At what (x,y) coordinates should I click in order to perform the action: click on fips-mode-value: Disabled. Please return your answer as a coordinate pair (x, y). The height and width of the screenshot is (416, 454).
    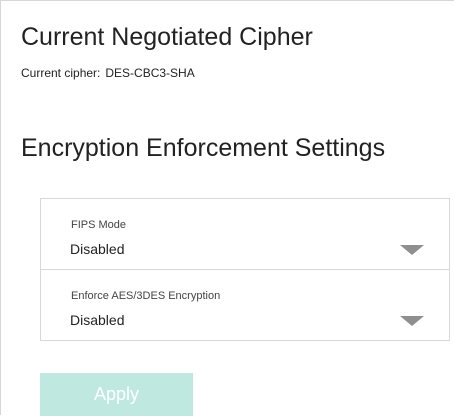
    Looking at the image, I should click on (97, 249).